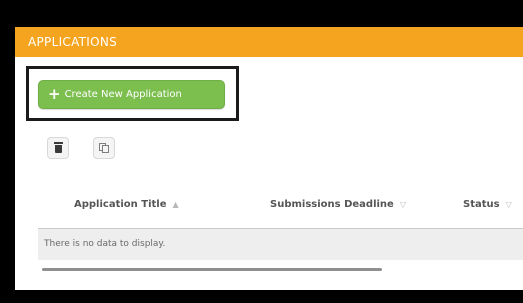 This screenshot has width=523, height=303. I want to click on copy-button, so click(104, 148).